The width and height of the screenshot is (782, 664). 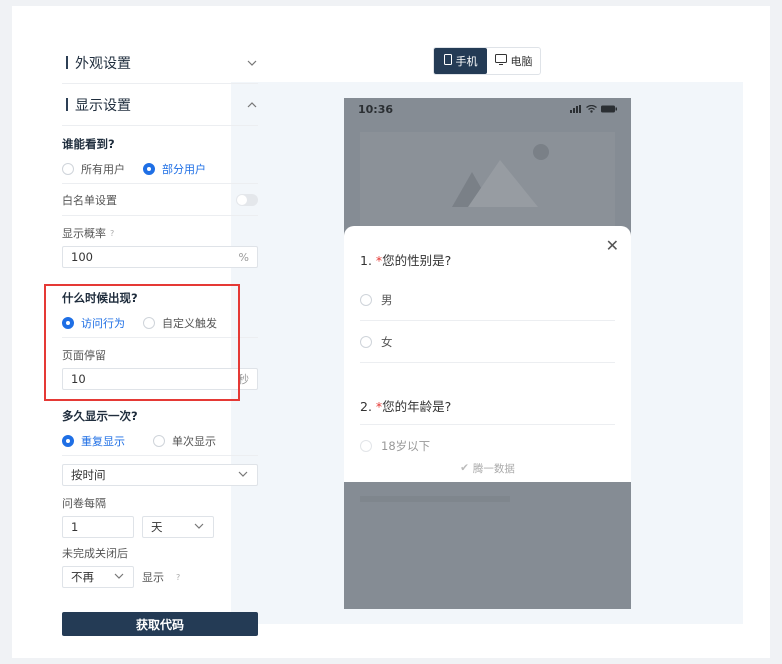 I want to click on who-radio-group: 所有用户 部分用户, so click(x=160, y=169).